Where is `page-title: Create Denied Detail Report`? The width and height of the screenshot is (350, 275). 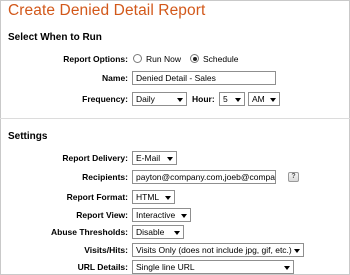
page-title: Create Denied Detail Report is located at coordinates (107, 10).